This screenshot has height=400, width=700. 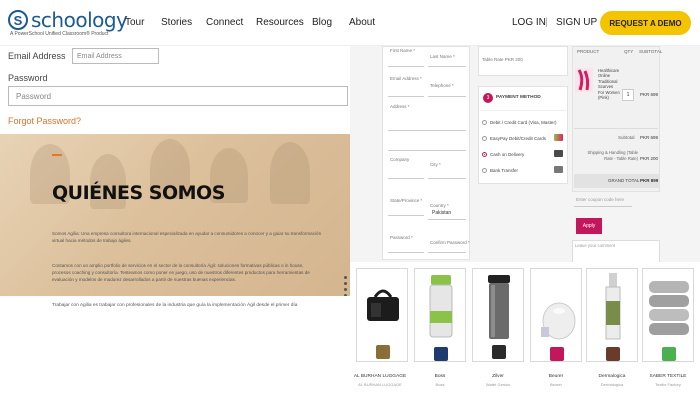 What do you see at coordinates (115, 56) in the screenshot?
I see `email-field: Email Address` at bounding box center [115, 56].